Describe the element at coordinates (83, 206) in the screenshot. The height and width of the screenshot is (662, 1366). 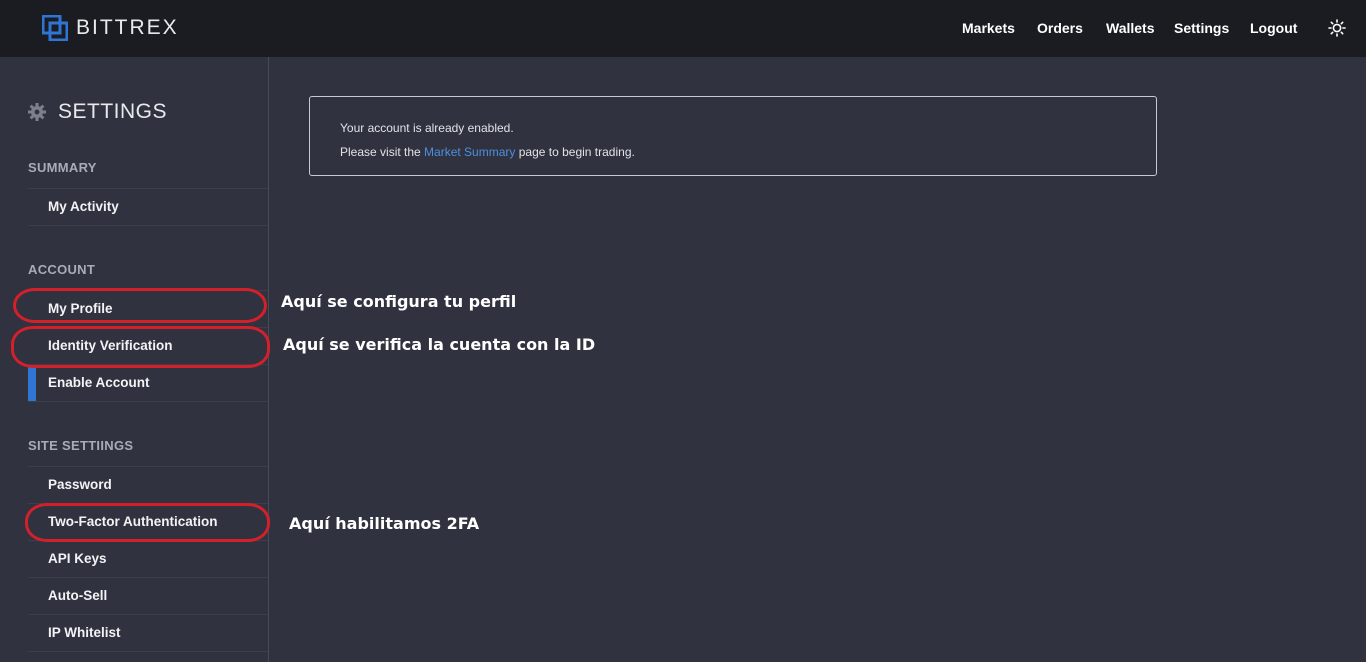
I see `sidebar-item-label: My Activity` at that location.